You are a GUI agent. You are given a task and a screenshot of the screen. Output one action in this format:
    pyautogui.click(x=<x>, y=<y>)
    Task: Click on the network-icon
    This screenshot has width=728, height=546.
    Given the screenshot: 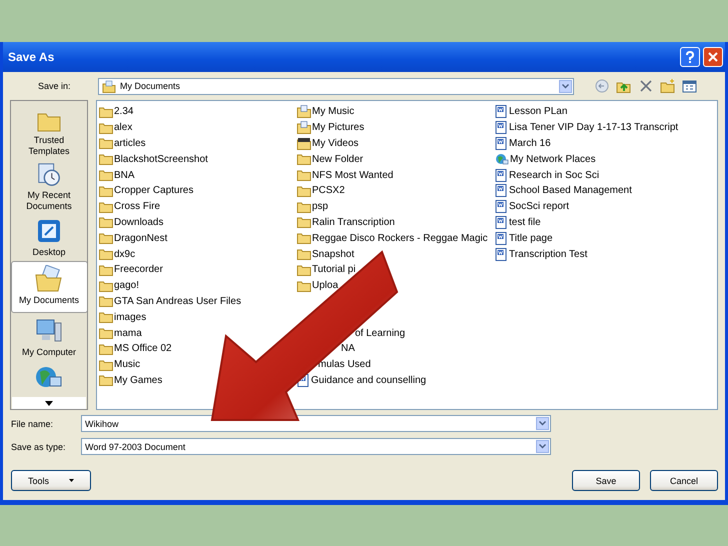 What is the action you would take?
    pyautogui.click(x=502, y=159)
    